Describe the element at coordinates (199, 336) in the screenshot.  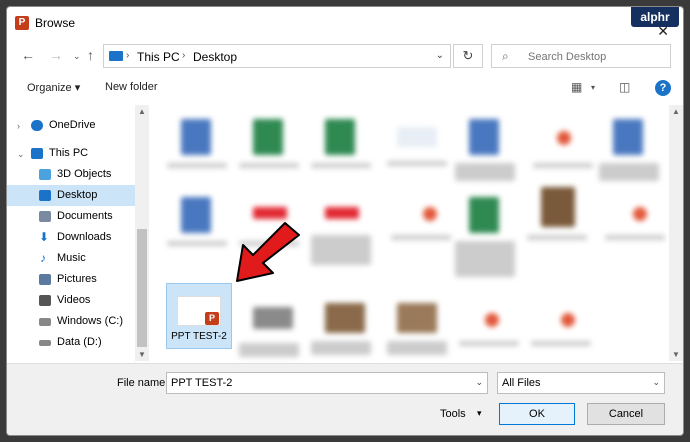
I see `file-name-label: PPT TEST-2` at that location.